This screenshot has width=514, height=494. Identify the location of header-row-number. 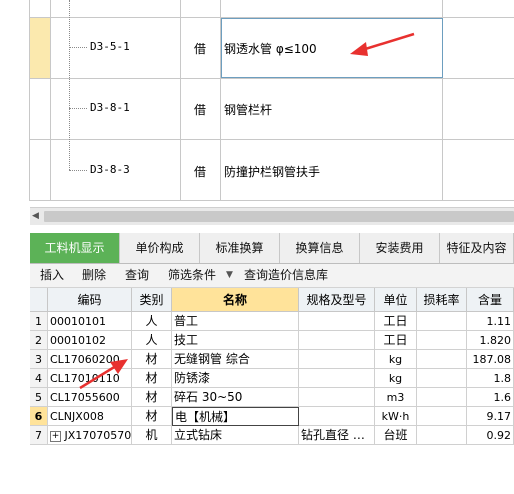
(39, 300).